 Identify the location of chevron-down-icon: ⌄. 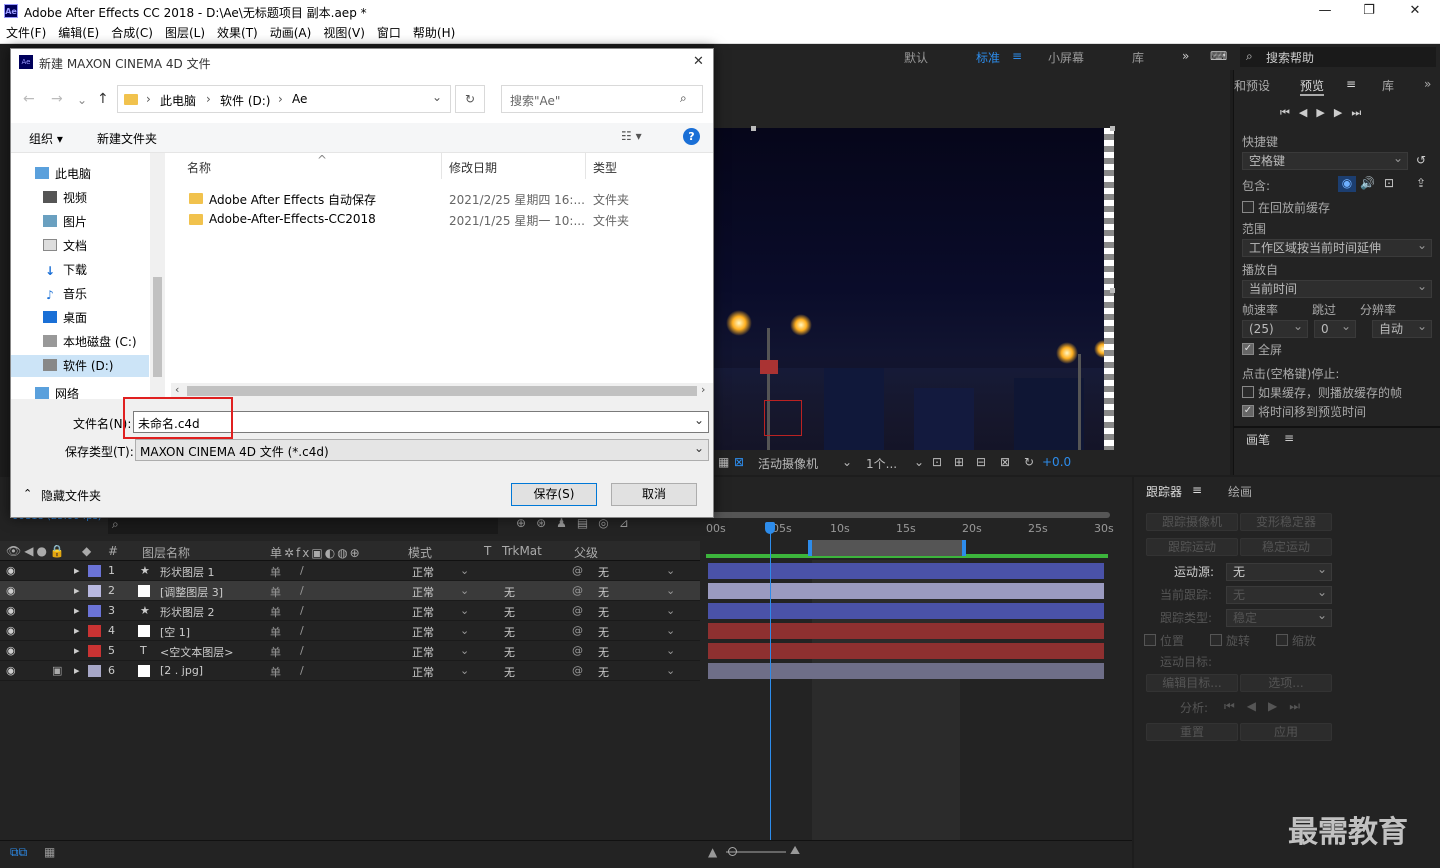
(699, 448).